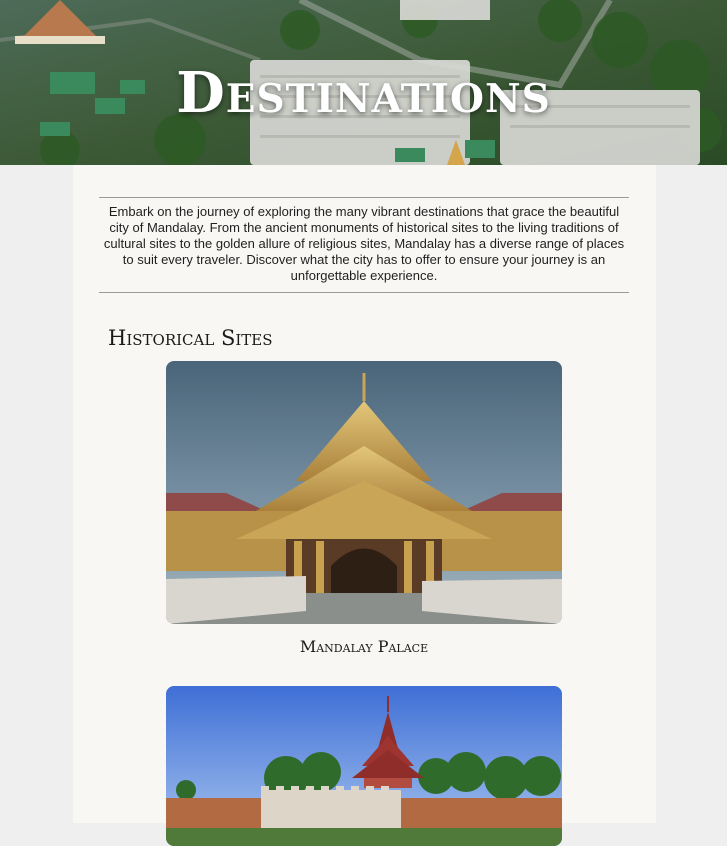 The image size is (727, 846). Describe the element at coordinates (363, 93) in the screenshot. I see `page-title: Destinations` at that location.